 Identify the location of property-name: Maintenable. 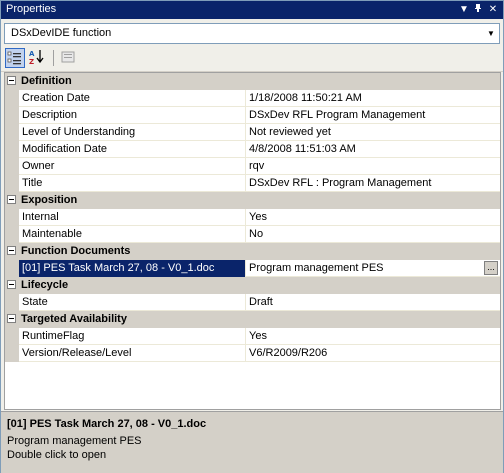
(52, 234).